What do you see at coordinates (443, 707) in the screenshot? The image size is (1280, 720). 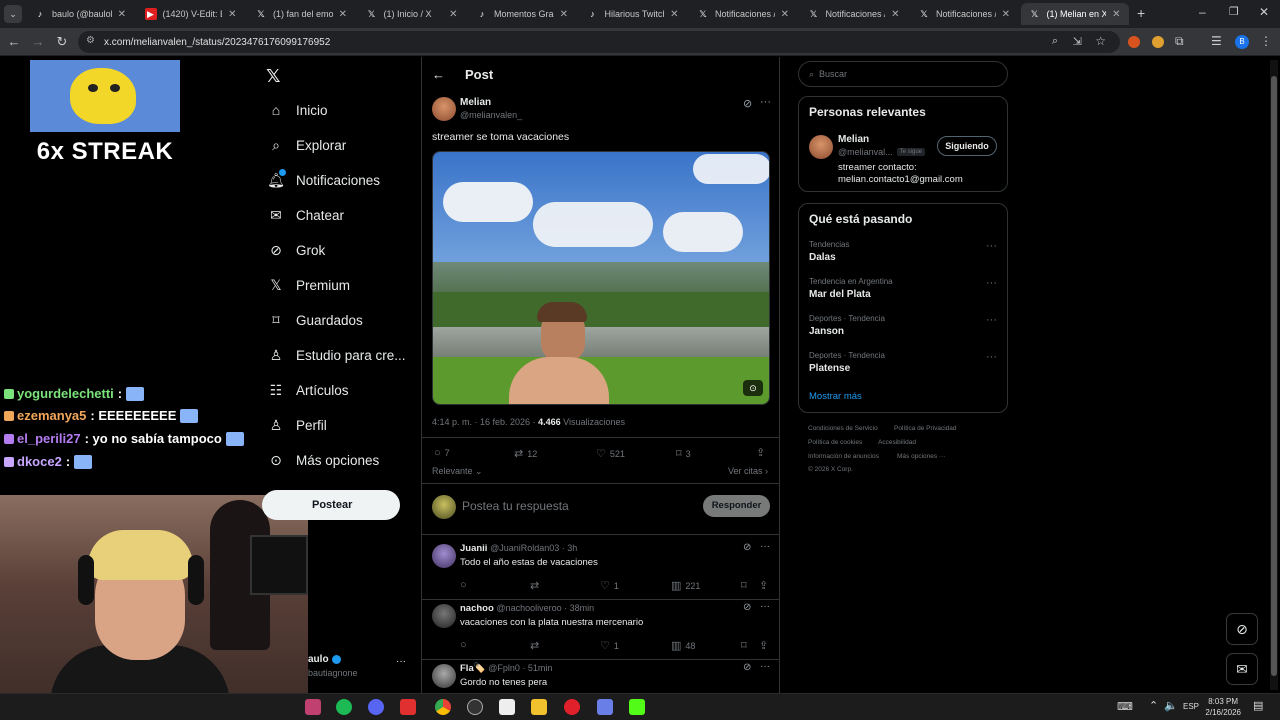 I see `chrome-icon` at bounding box center [443, 707].